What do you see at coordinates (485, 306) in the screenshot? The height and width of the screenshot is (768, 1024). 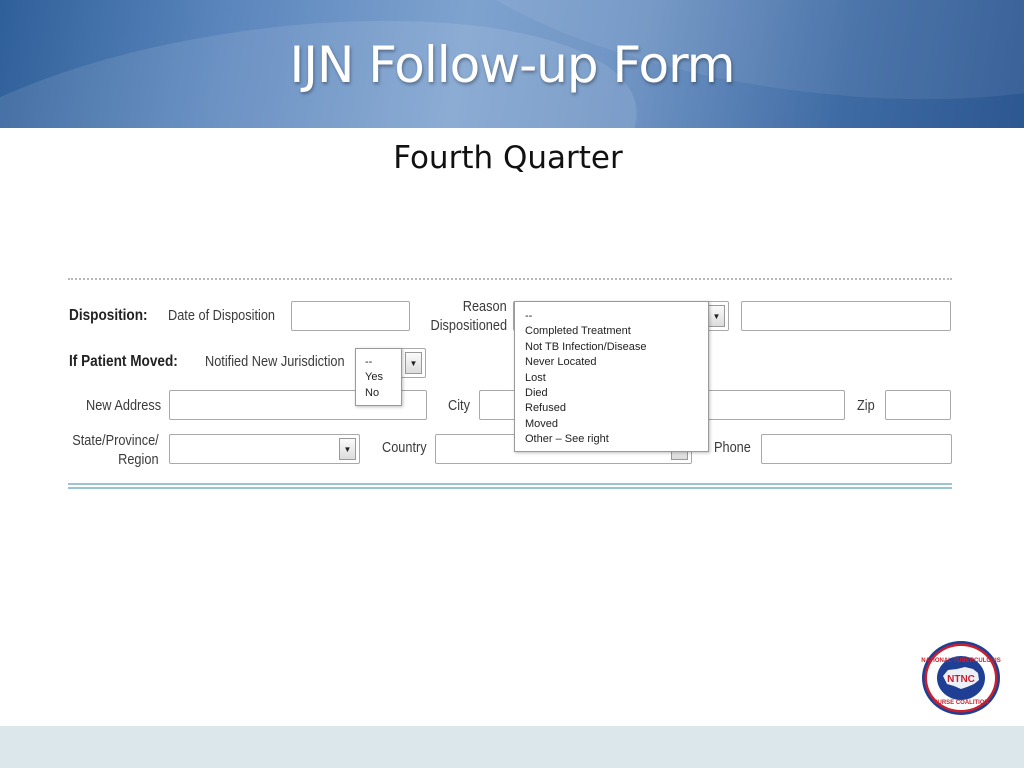 I see `reason-label-line1: Reason` at bounding box center [485, 306].